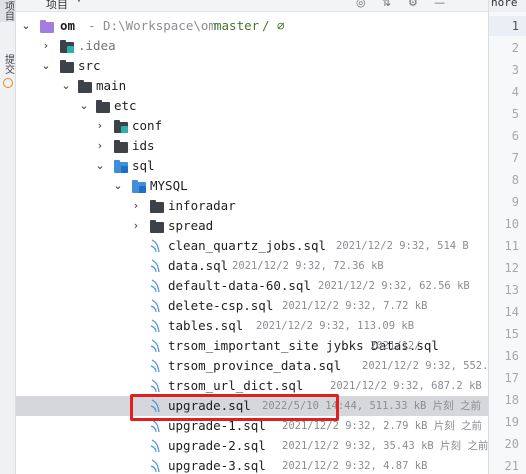 This screenshot has height=474, width=526. What do you see at coordinates (217, 465) in the screenshot?
I see `file-name: upgrade-3.sql` at bounding box center [217, 465].